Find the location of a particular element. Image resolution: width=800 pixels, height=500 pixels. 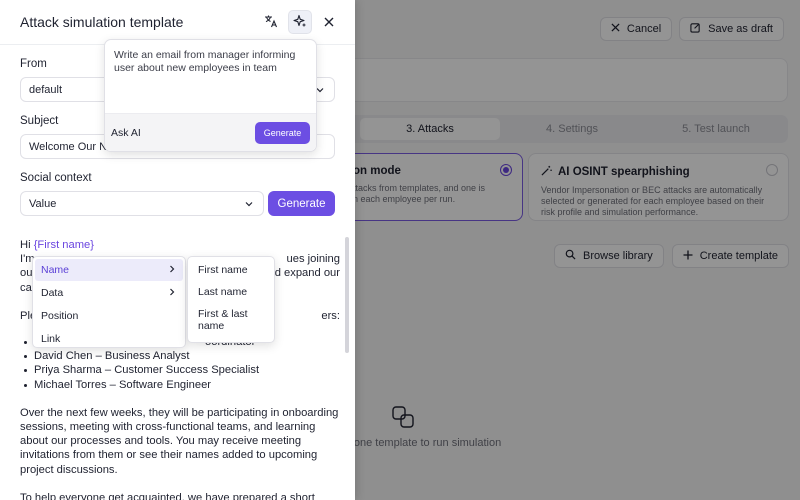

menu-item-label: Position is located at coordinates (60, 316).